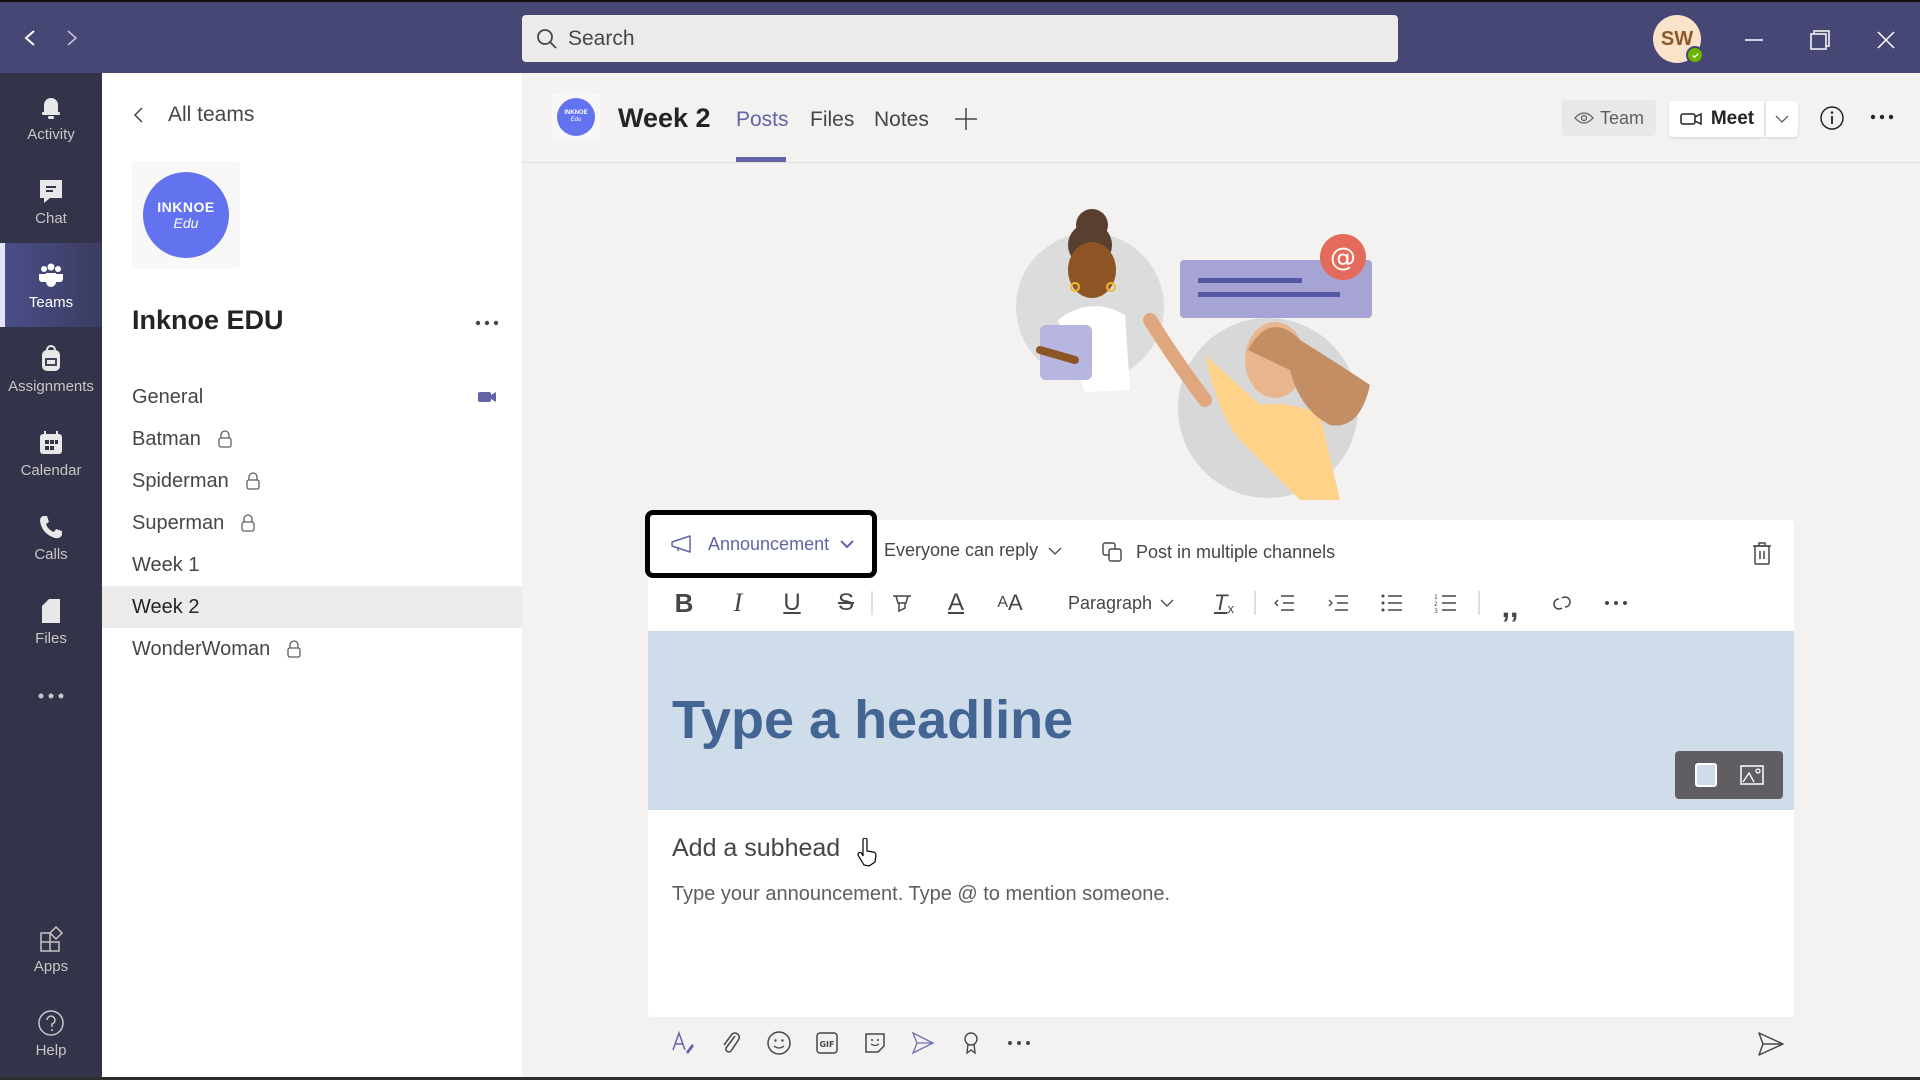 The width and height of the screenshot is (1920, 1080). What do you see at coordinates (1832, 118) in the screenshot?
I see `info-icon` at bounding box center [1832, 118].